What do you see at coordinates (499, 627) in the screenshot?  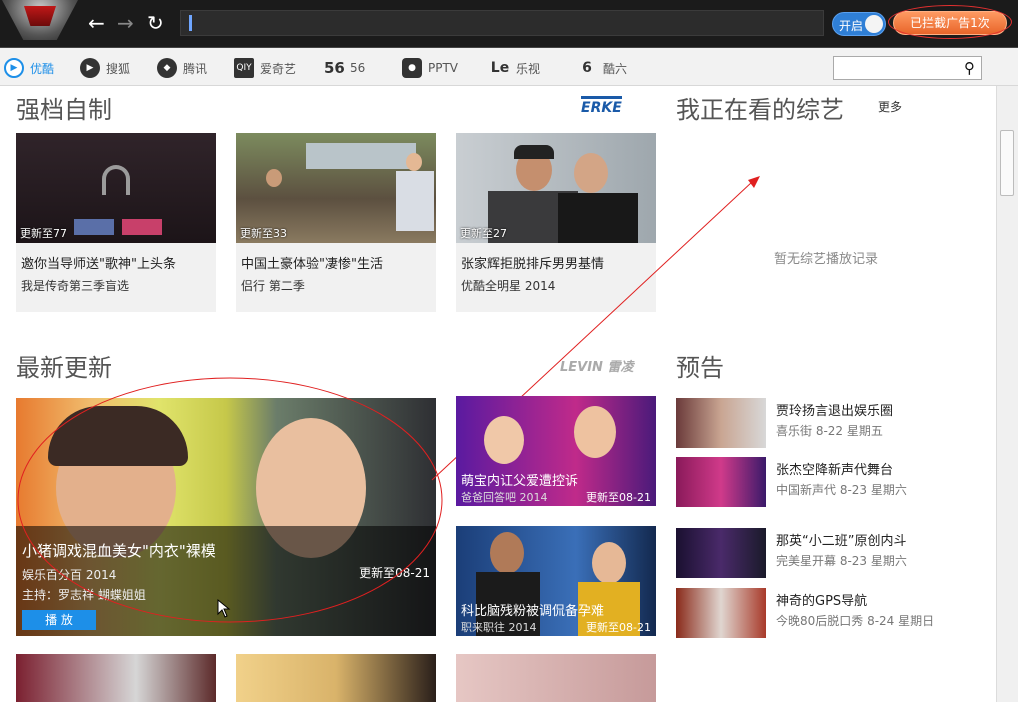 I see `side-card-show: 职来职往 2014` at bounding box center [499, 627].